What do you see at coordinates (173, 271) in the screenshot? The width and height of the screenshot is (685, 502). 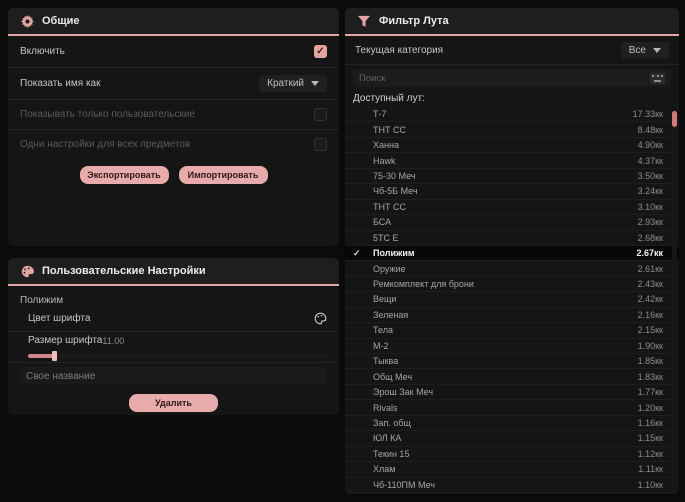 I see `custom-settings-header: Пользовательские Настройки` at bounding box center [173, 271].